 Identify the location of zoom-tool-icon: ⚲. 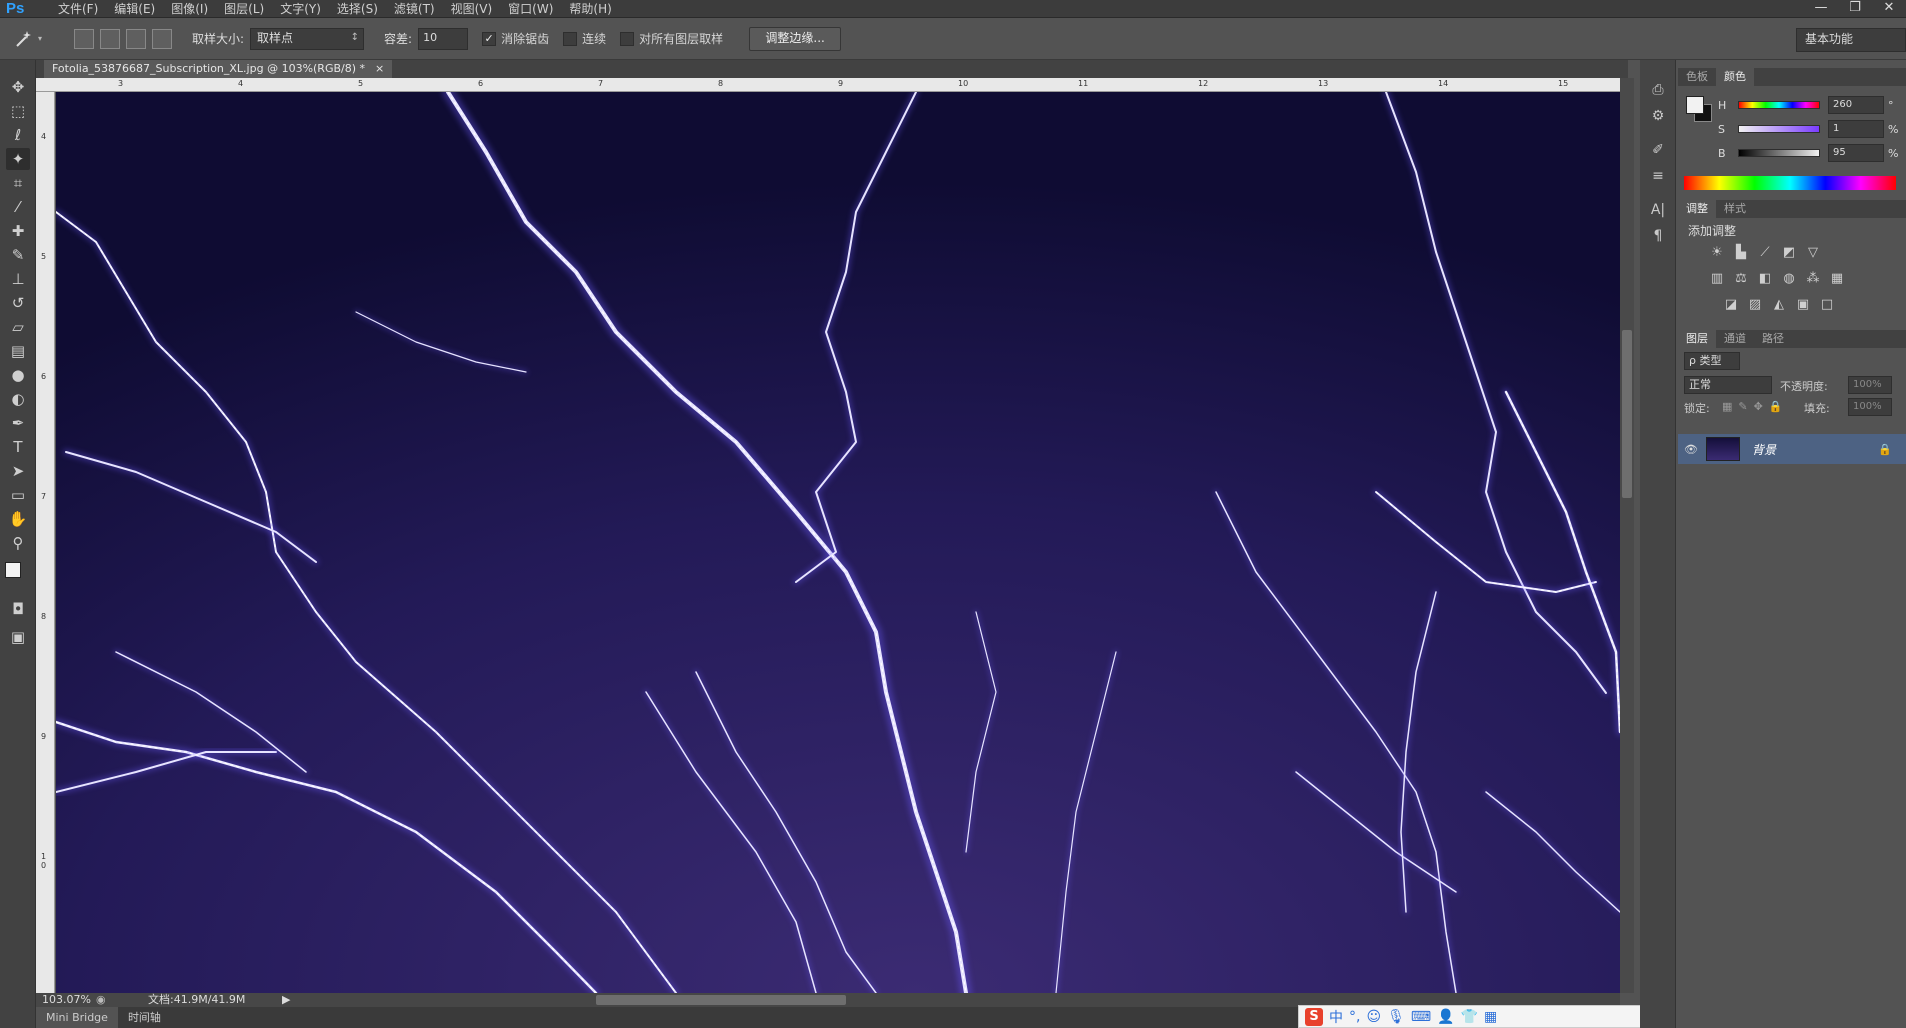
(18, 543).